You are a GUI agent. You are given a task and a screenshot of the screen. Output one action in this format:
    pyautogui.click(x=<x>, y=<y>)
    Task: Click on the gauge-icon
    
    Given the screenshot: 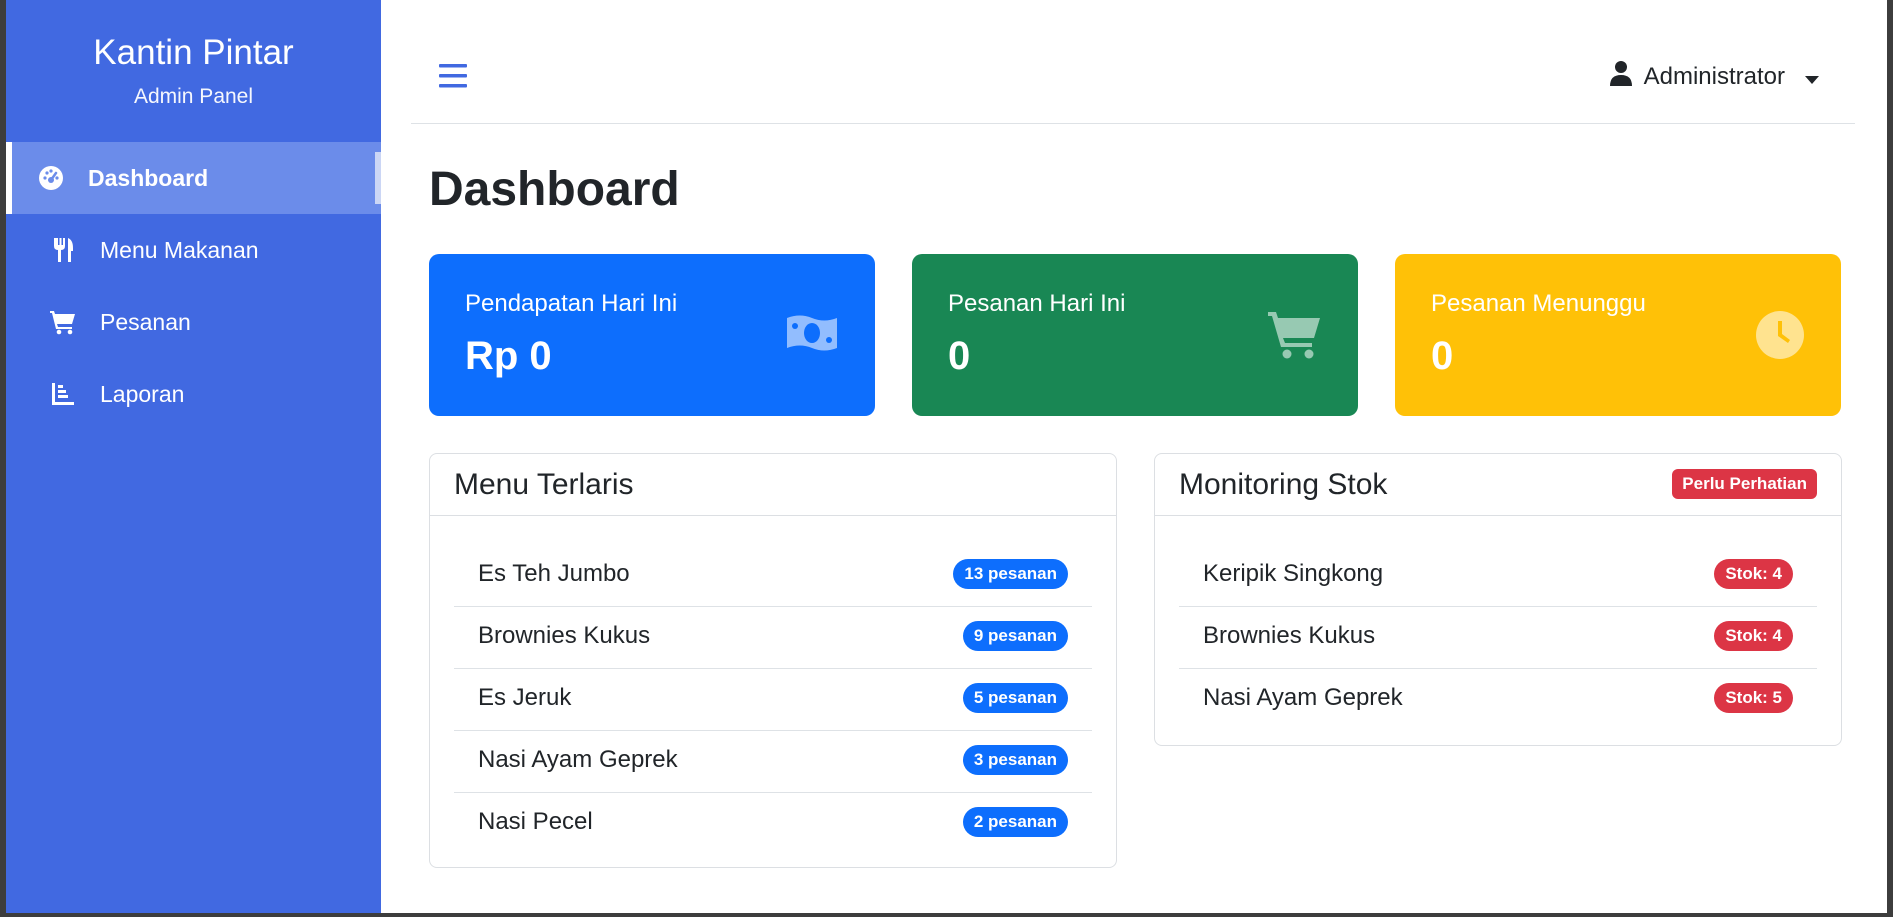 What is the action you would take?
    pyautogui.click(x=51, y=178)
    